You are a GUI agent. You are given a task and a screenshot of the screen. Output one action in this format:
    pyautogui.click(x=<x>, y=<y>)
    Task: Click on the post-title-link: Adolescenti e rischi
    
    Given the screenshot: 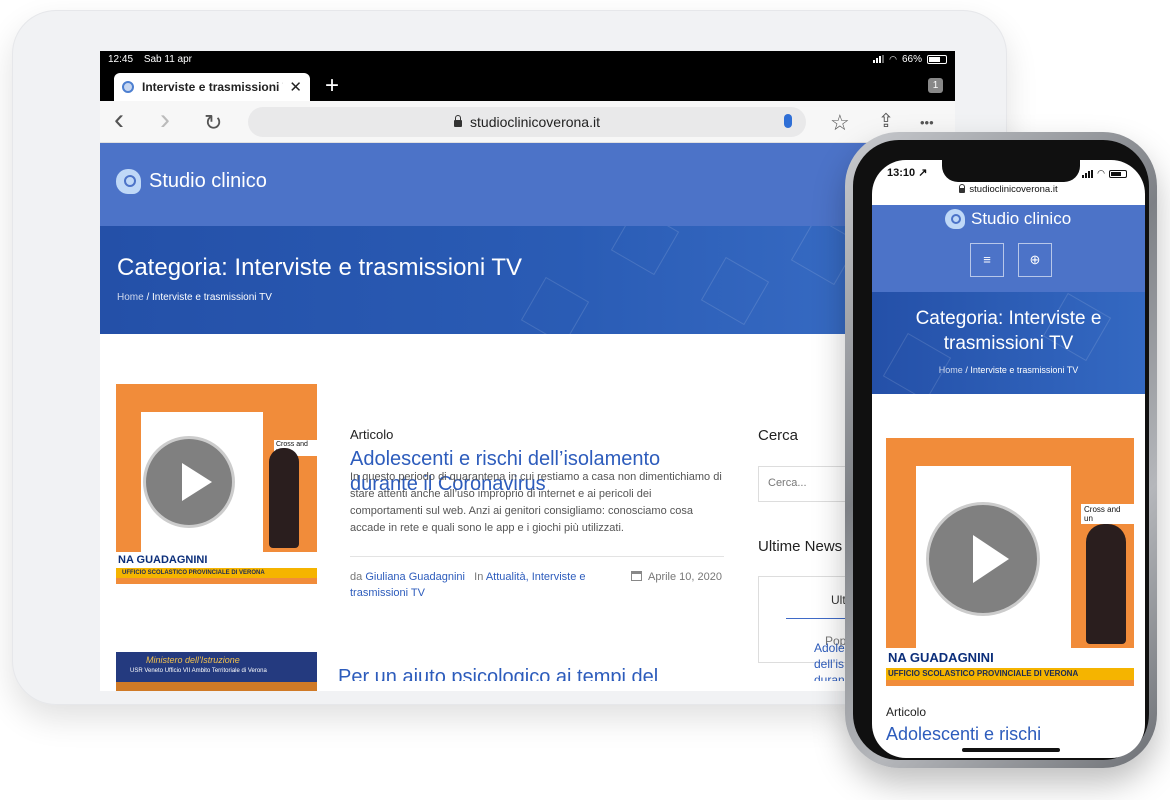 What is the action you would take?
    pyautogui.click(x=1011, y=734)
    